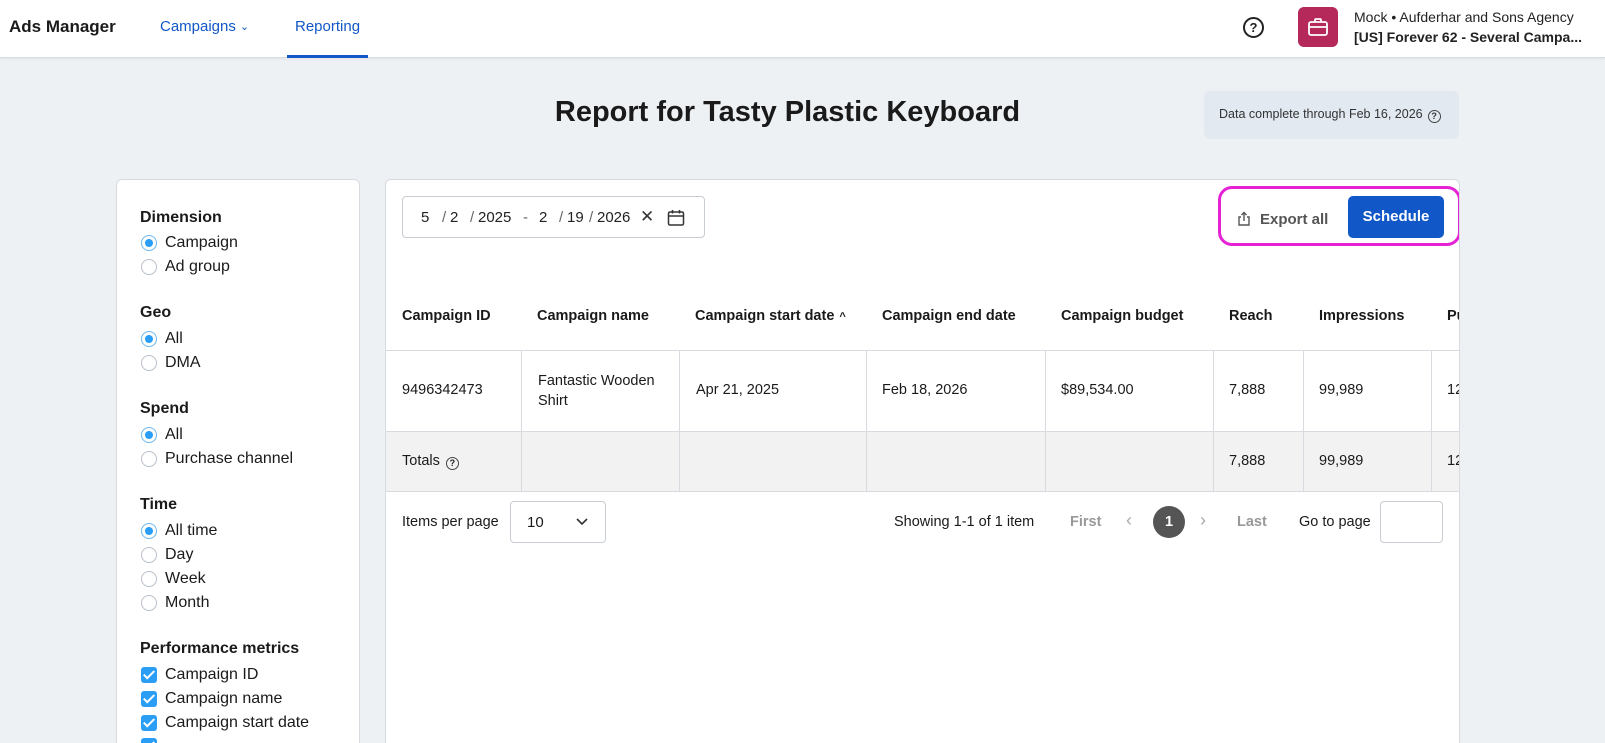 This screenshot has width=1605, height=743. I want to click on data-complete-text: Data complete through Feb 16, 2026, so click(1321, 114).